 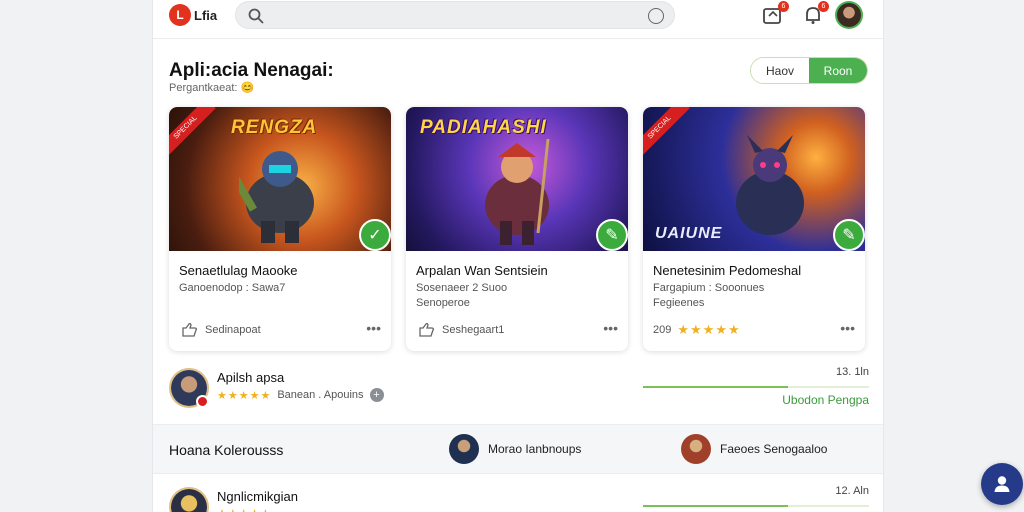 I want to click on page-subtitle: Pergantkaeat: 😊, so click(x=212, y=88).